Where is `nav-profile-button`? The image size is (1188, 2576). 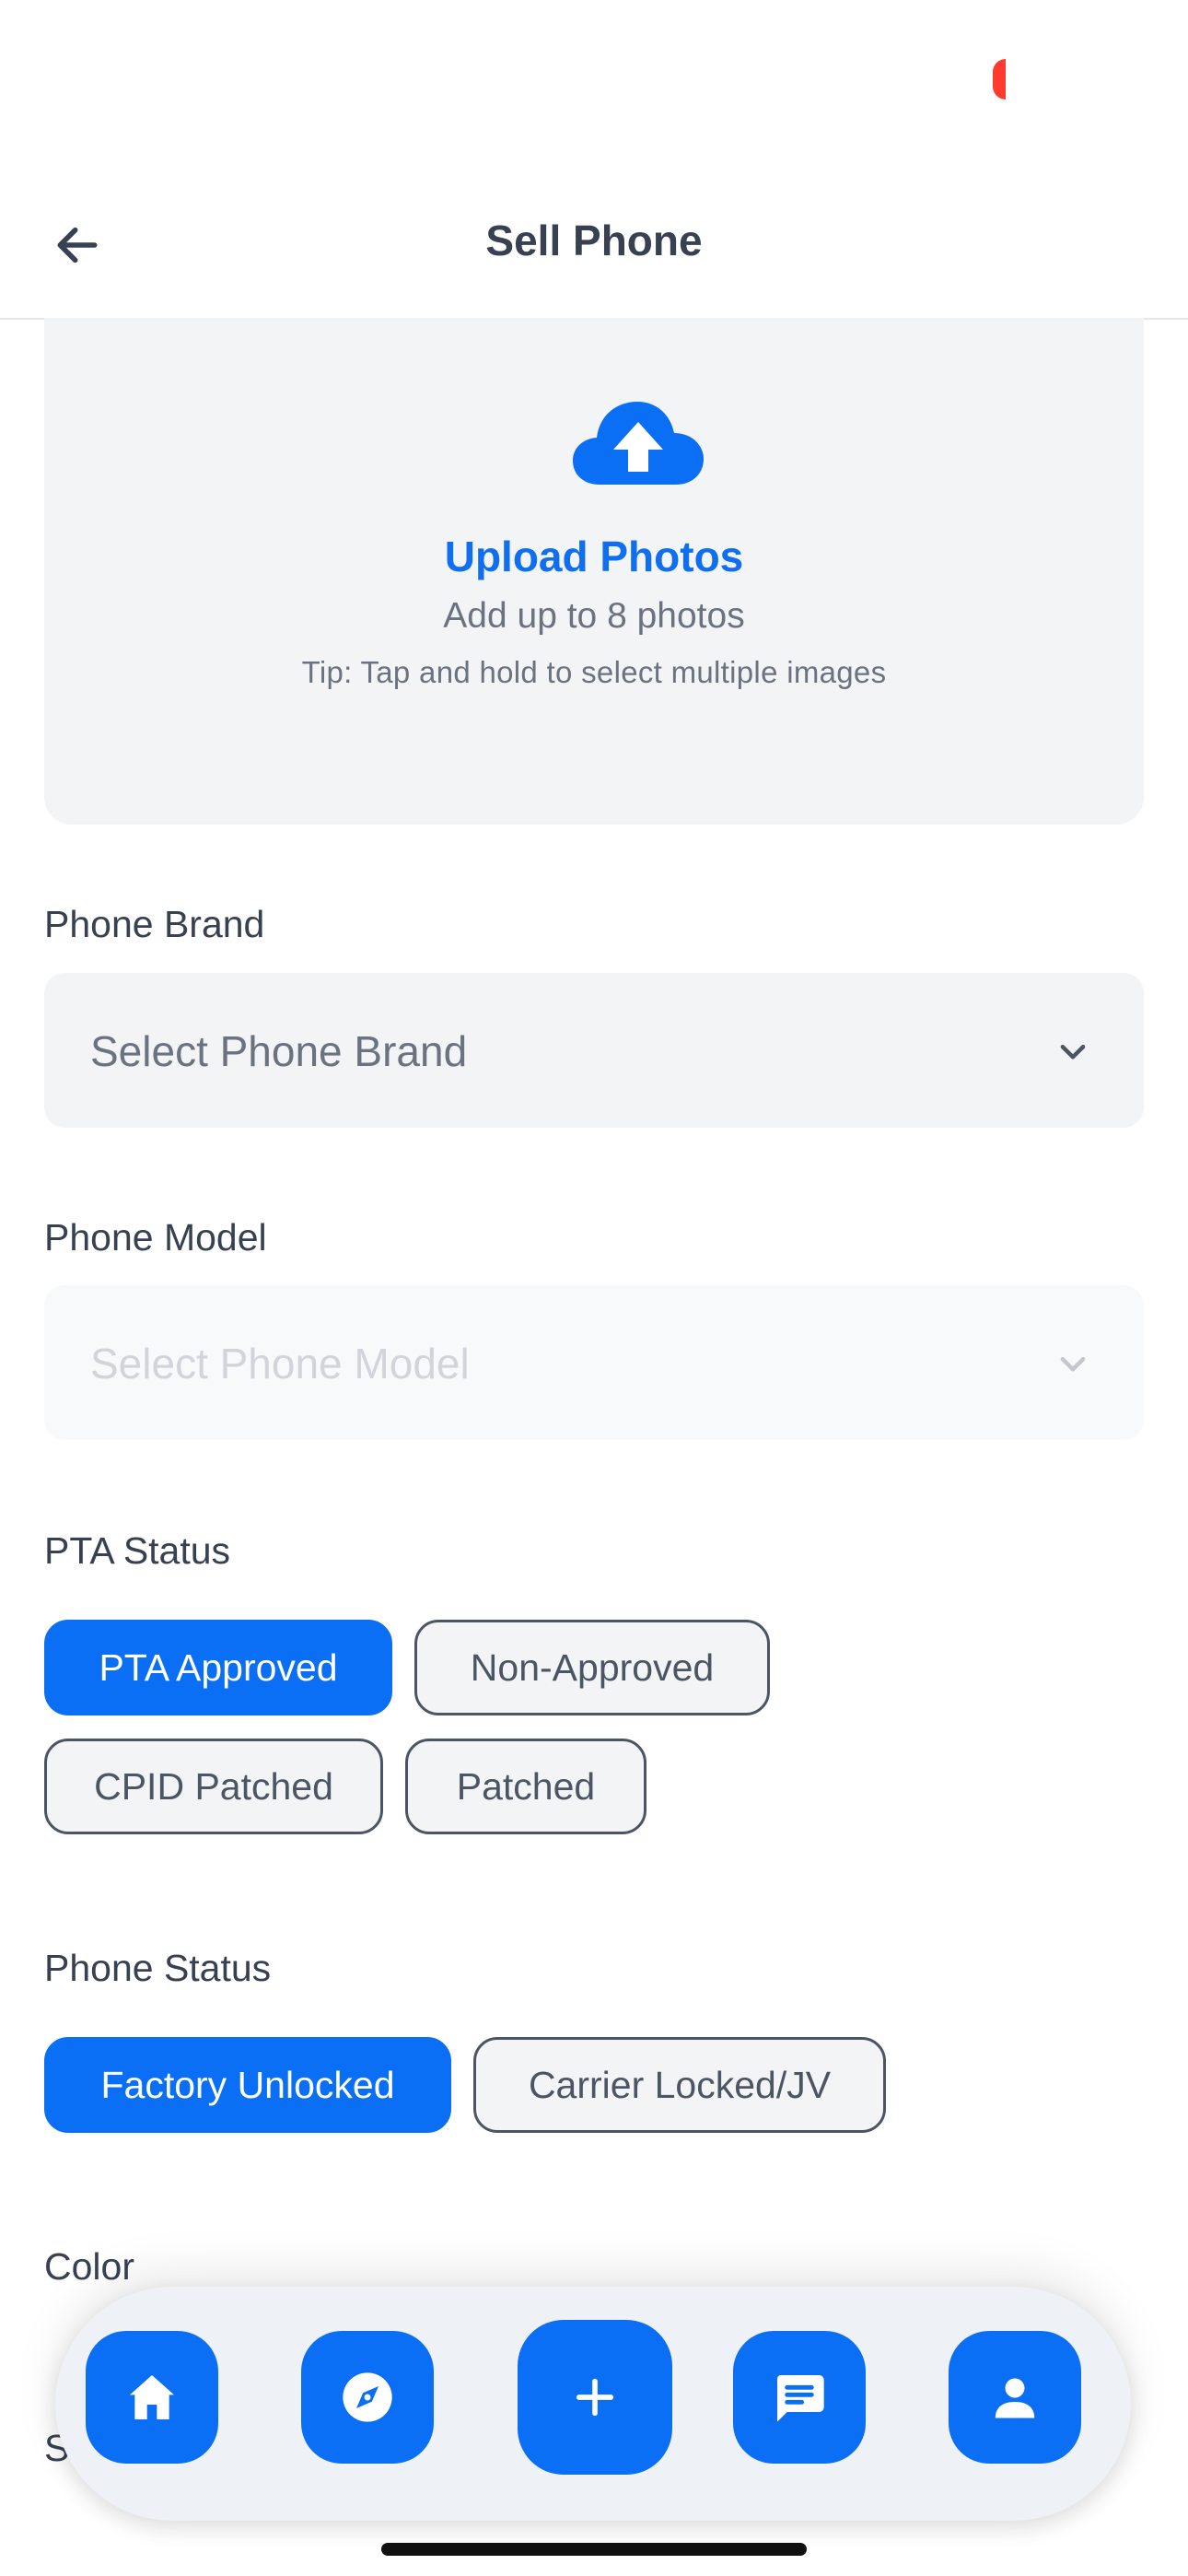 nav-profile-button is located at coordinates (1015, 2397).